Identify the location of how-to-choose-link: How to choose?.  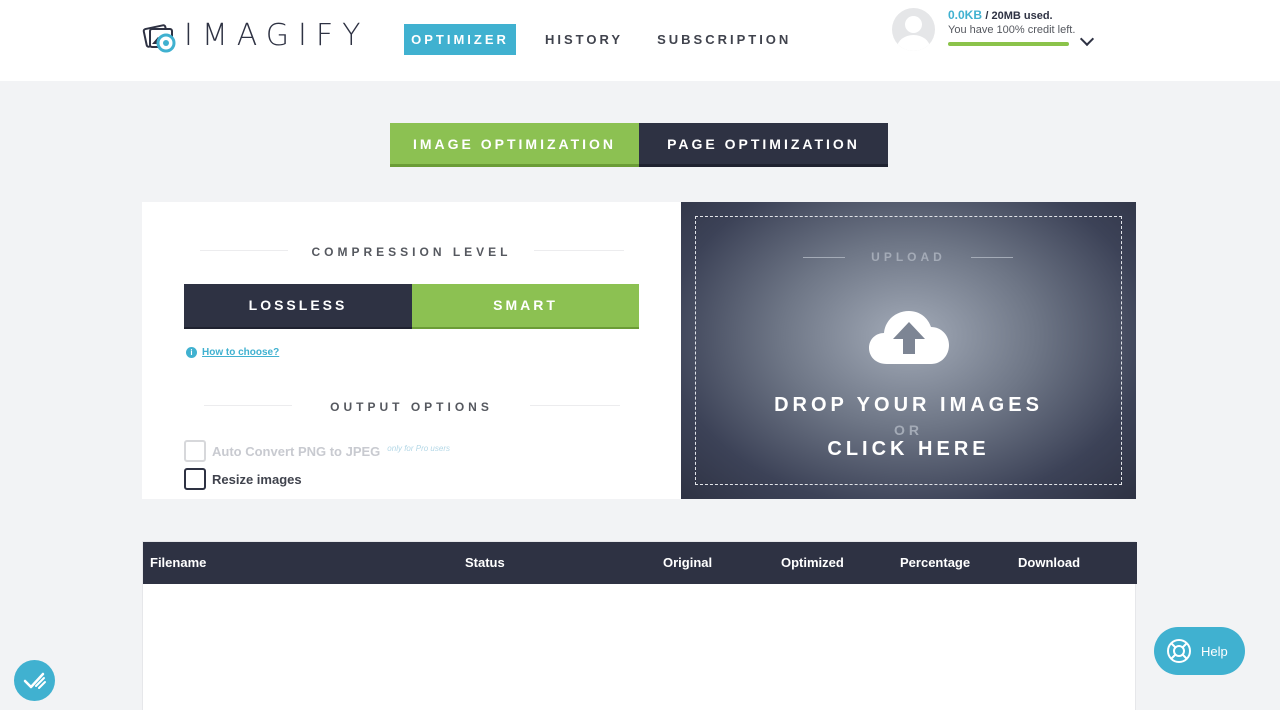
(240, 352).